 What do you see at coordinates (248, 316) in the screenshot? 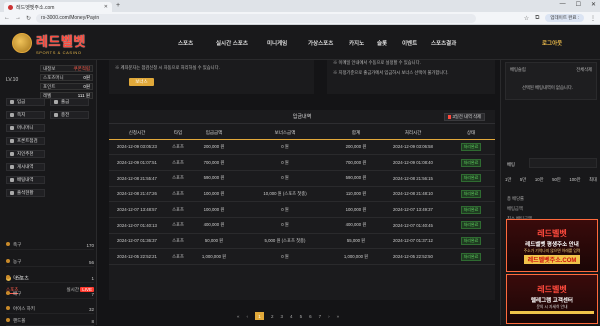
I see `page-prev: ‹` at bounding box center [248, 316].